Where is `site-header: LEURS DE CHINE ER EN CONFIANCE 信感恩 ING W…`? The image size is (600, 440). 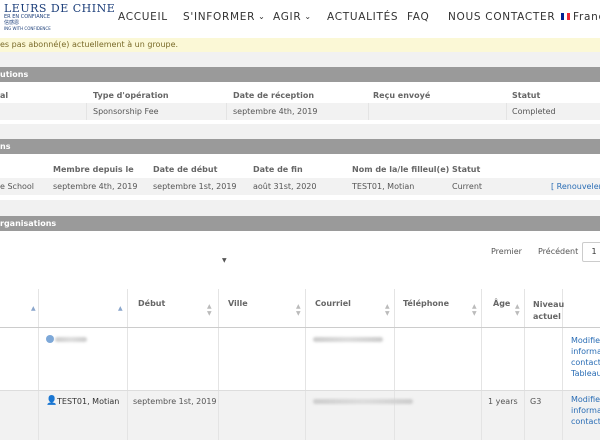
site-header: LEURS DE CHINE ER EN CONFIANCE 信感恩 ING W… is located at coordinates (300, 19).